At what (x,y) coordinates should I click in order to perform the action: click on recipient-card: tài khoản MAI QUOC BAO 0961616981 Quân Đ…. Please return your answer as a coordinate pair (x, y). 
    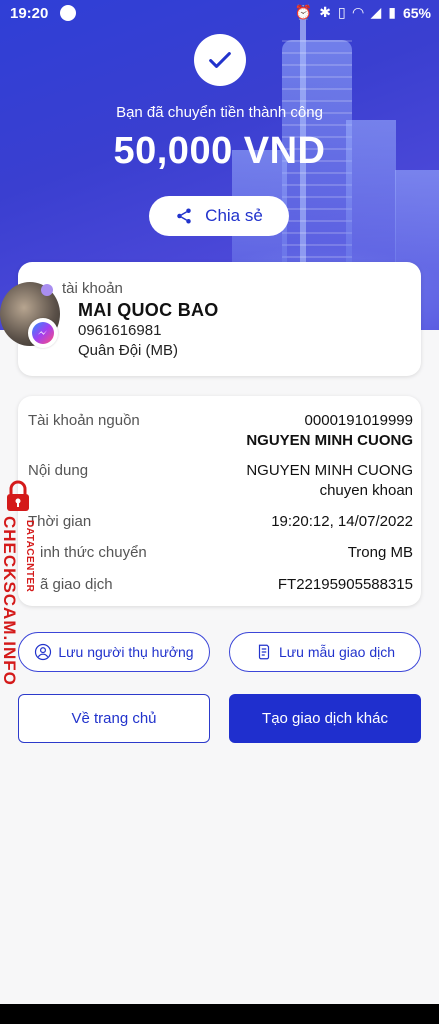
    Looking at the image, I should click on (219, 319).